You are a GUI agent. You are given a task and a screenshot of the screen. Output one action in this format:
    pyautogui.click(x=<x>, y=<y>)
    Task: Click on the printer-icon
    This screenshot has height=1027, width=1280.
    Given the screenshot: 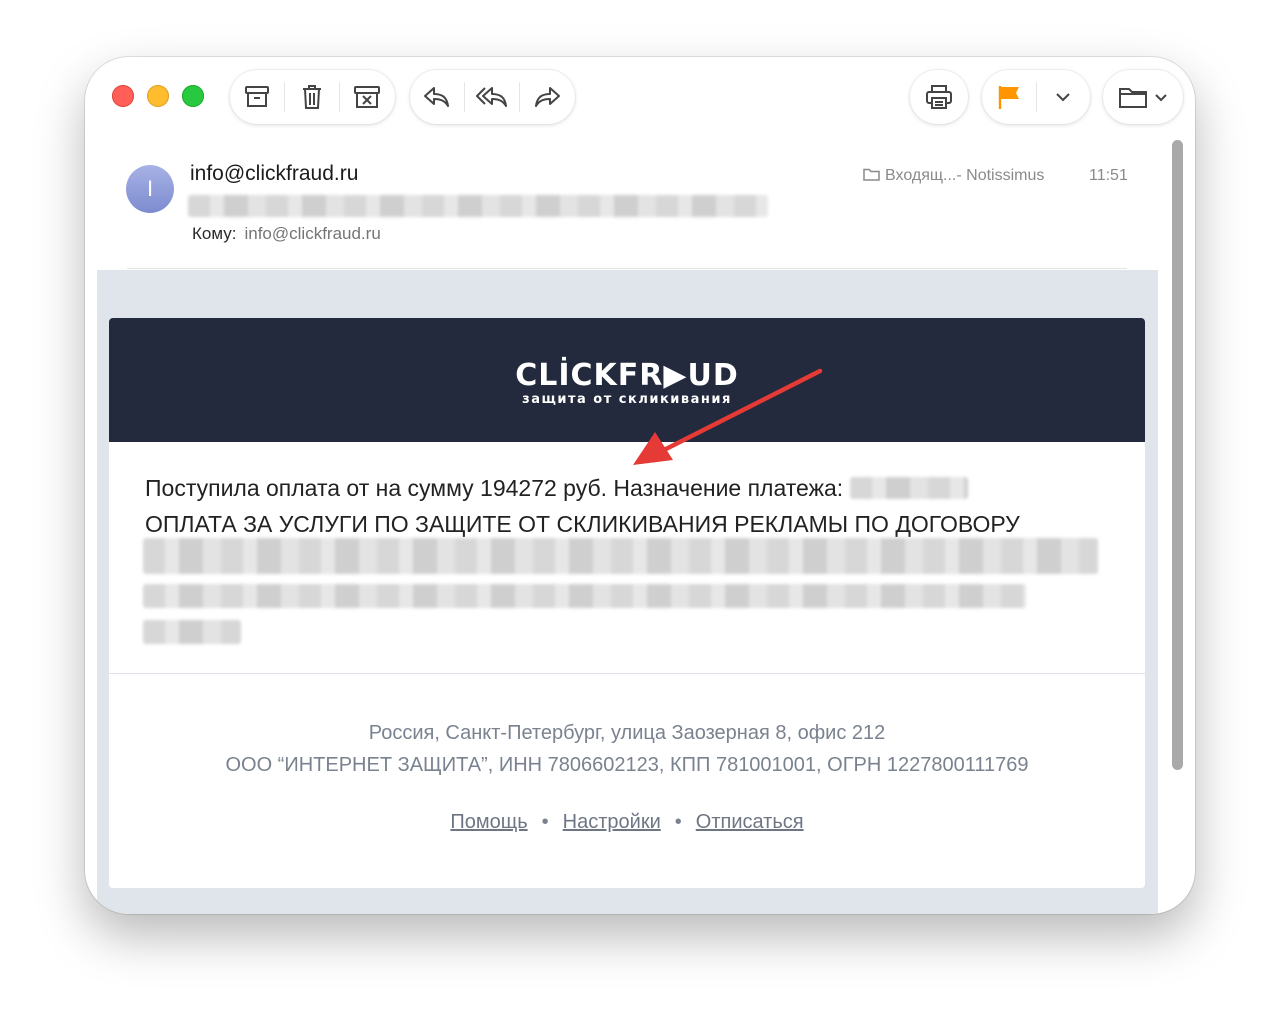 What is the action you would take?
    pyautogui.click(x=939, y=97)
    